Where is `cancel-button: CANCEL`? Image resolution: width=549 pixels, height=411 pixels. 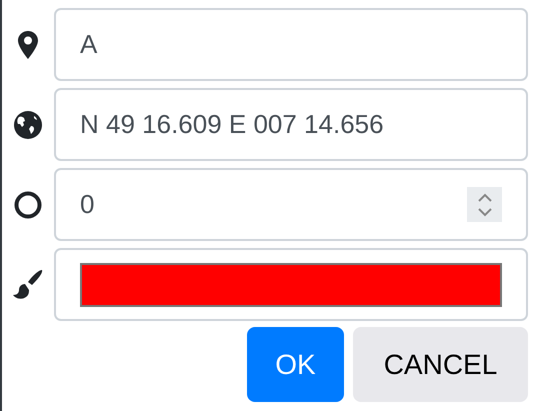 cancel-button: CANCEL is located at coordinates (440, 364).